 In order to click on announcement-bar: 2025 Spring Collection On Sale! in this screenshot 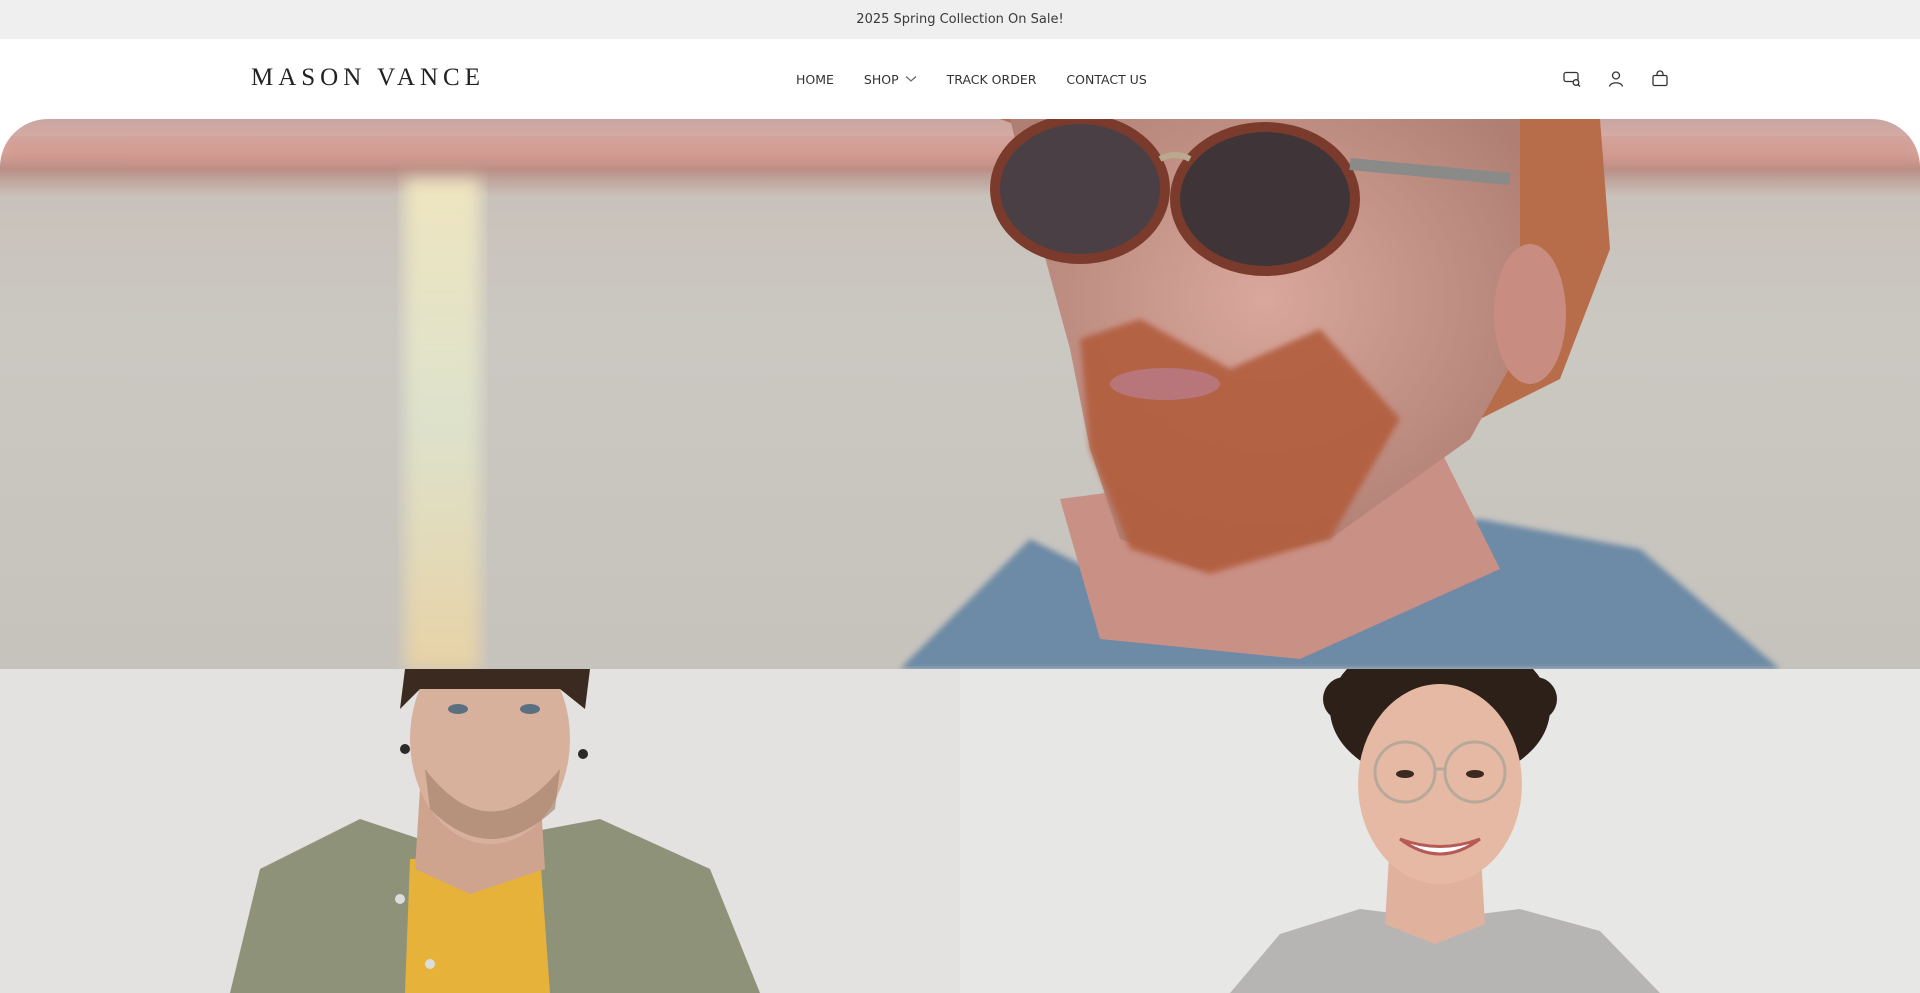, I will do `click(960, 19)`.